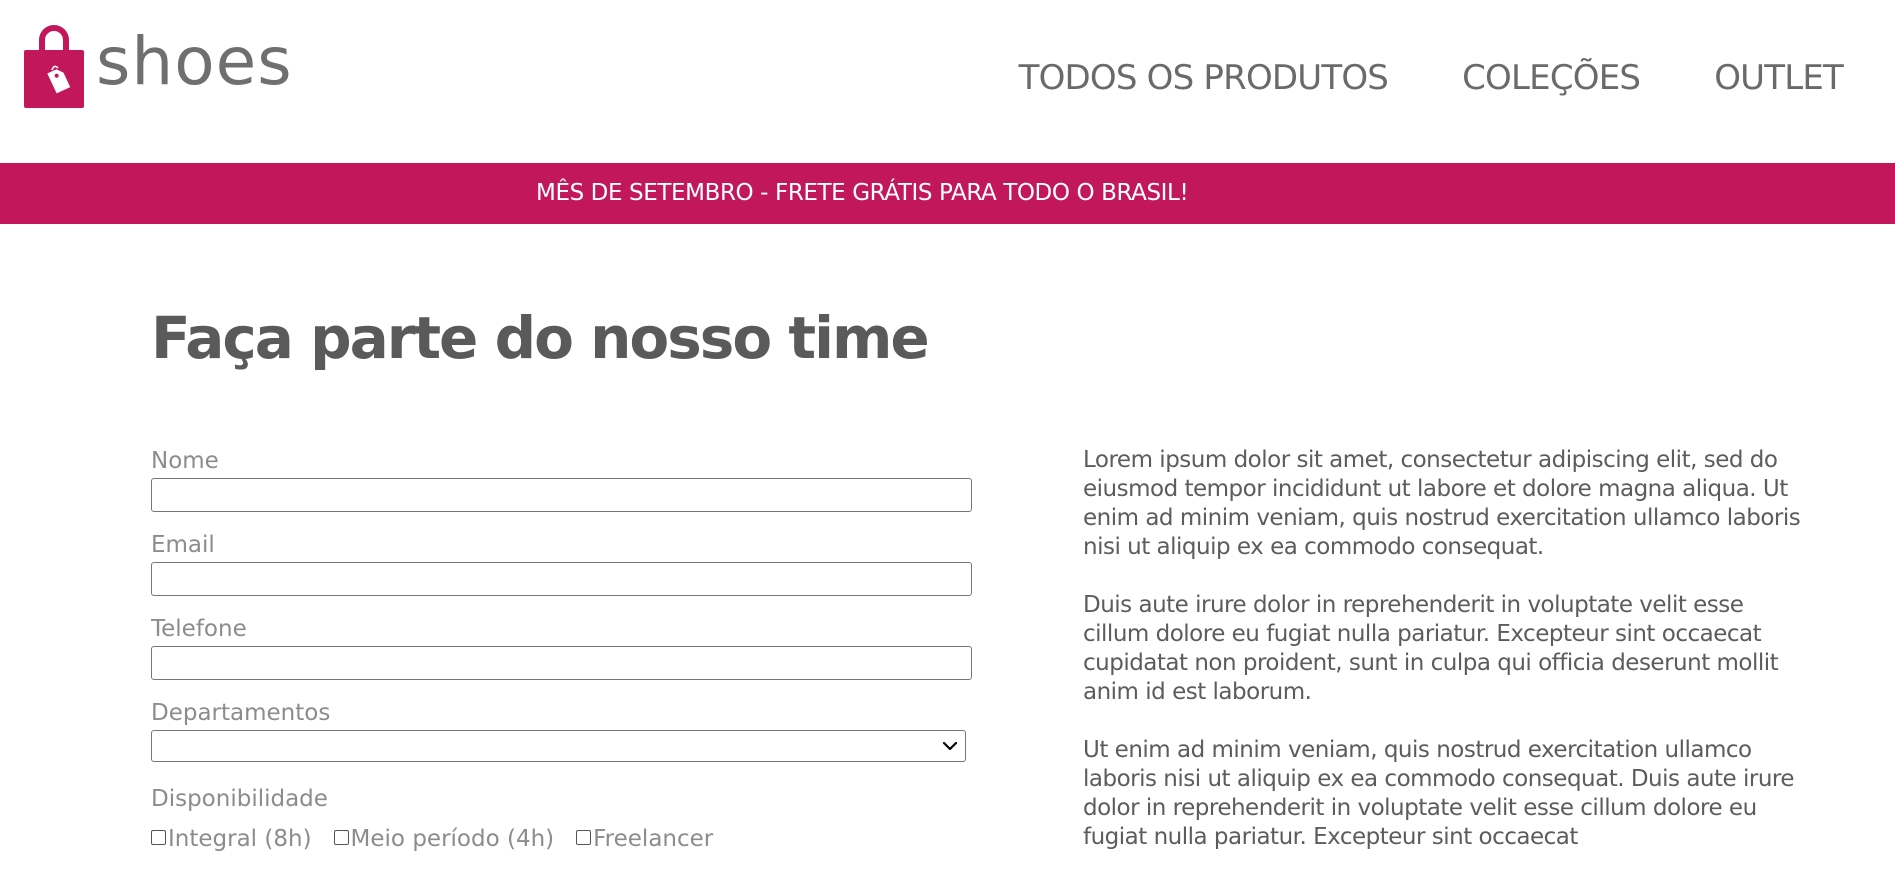 This screenshot has height=881, width=1895. What do you see at coordinates (1204, 78) in the screenshot?
I see `nav-item-todos-os-produtos: TODOS OS PRODUTOS` at bounding box center [1204, 78].